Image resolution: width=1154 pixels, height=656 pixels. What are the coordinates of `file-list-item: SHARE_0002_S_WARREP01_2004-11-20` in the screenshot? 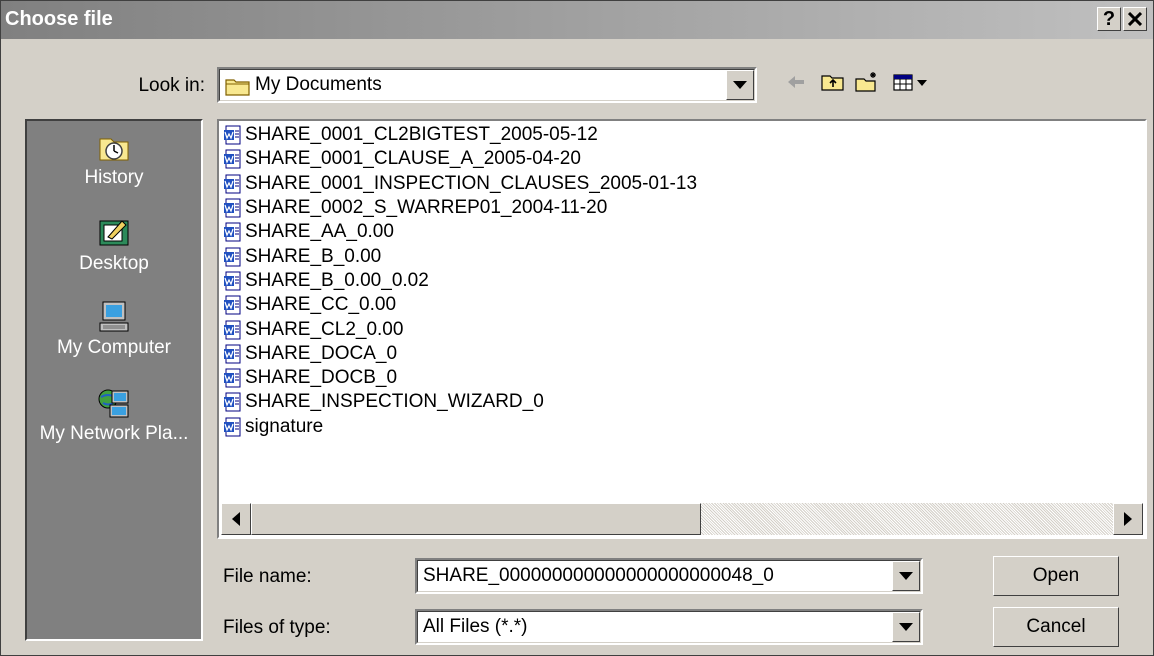 It's located at (460, 208).